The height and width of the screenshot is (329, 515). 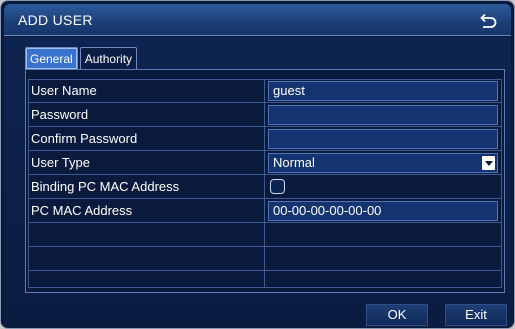 I want to click on exit-button: Exit, so click(x=476, y=315).